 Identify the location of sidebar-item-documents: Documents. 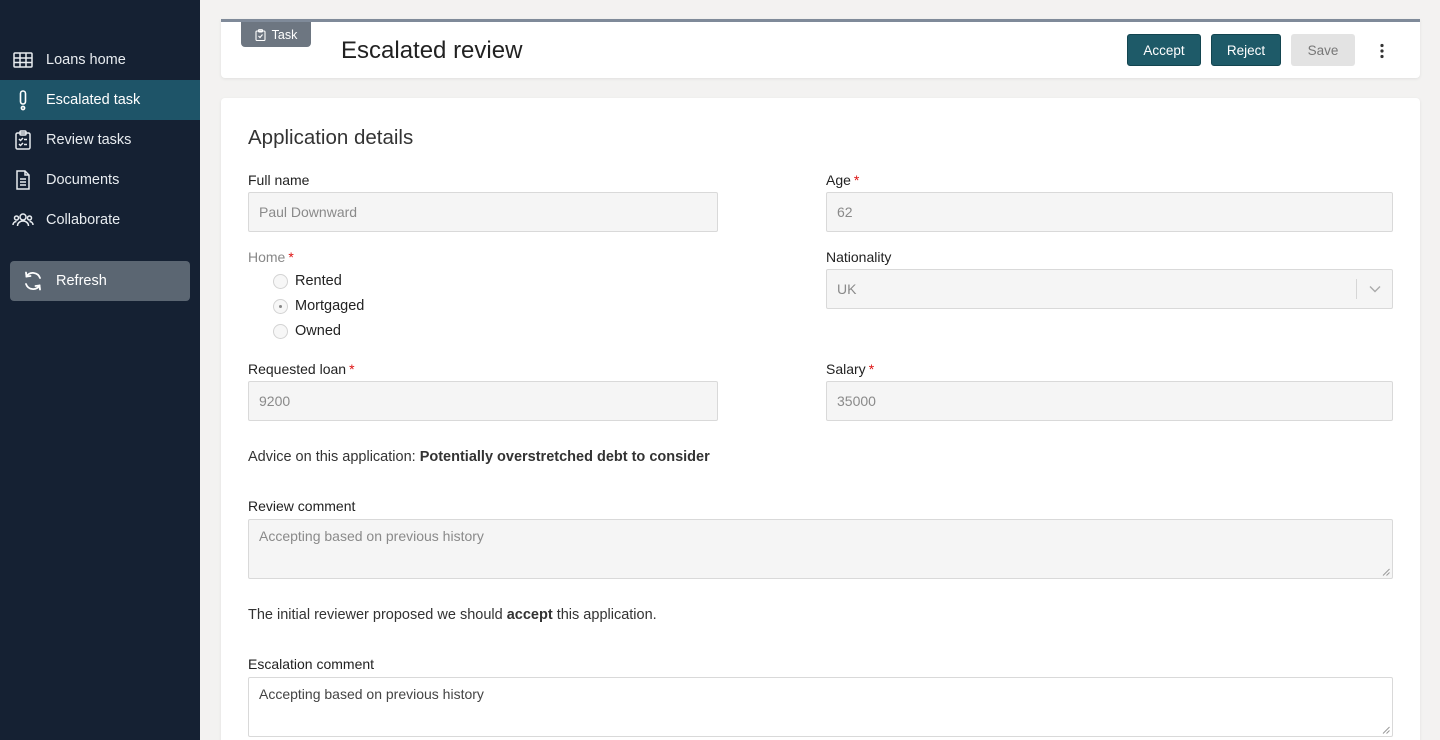
(100, 180).